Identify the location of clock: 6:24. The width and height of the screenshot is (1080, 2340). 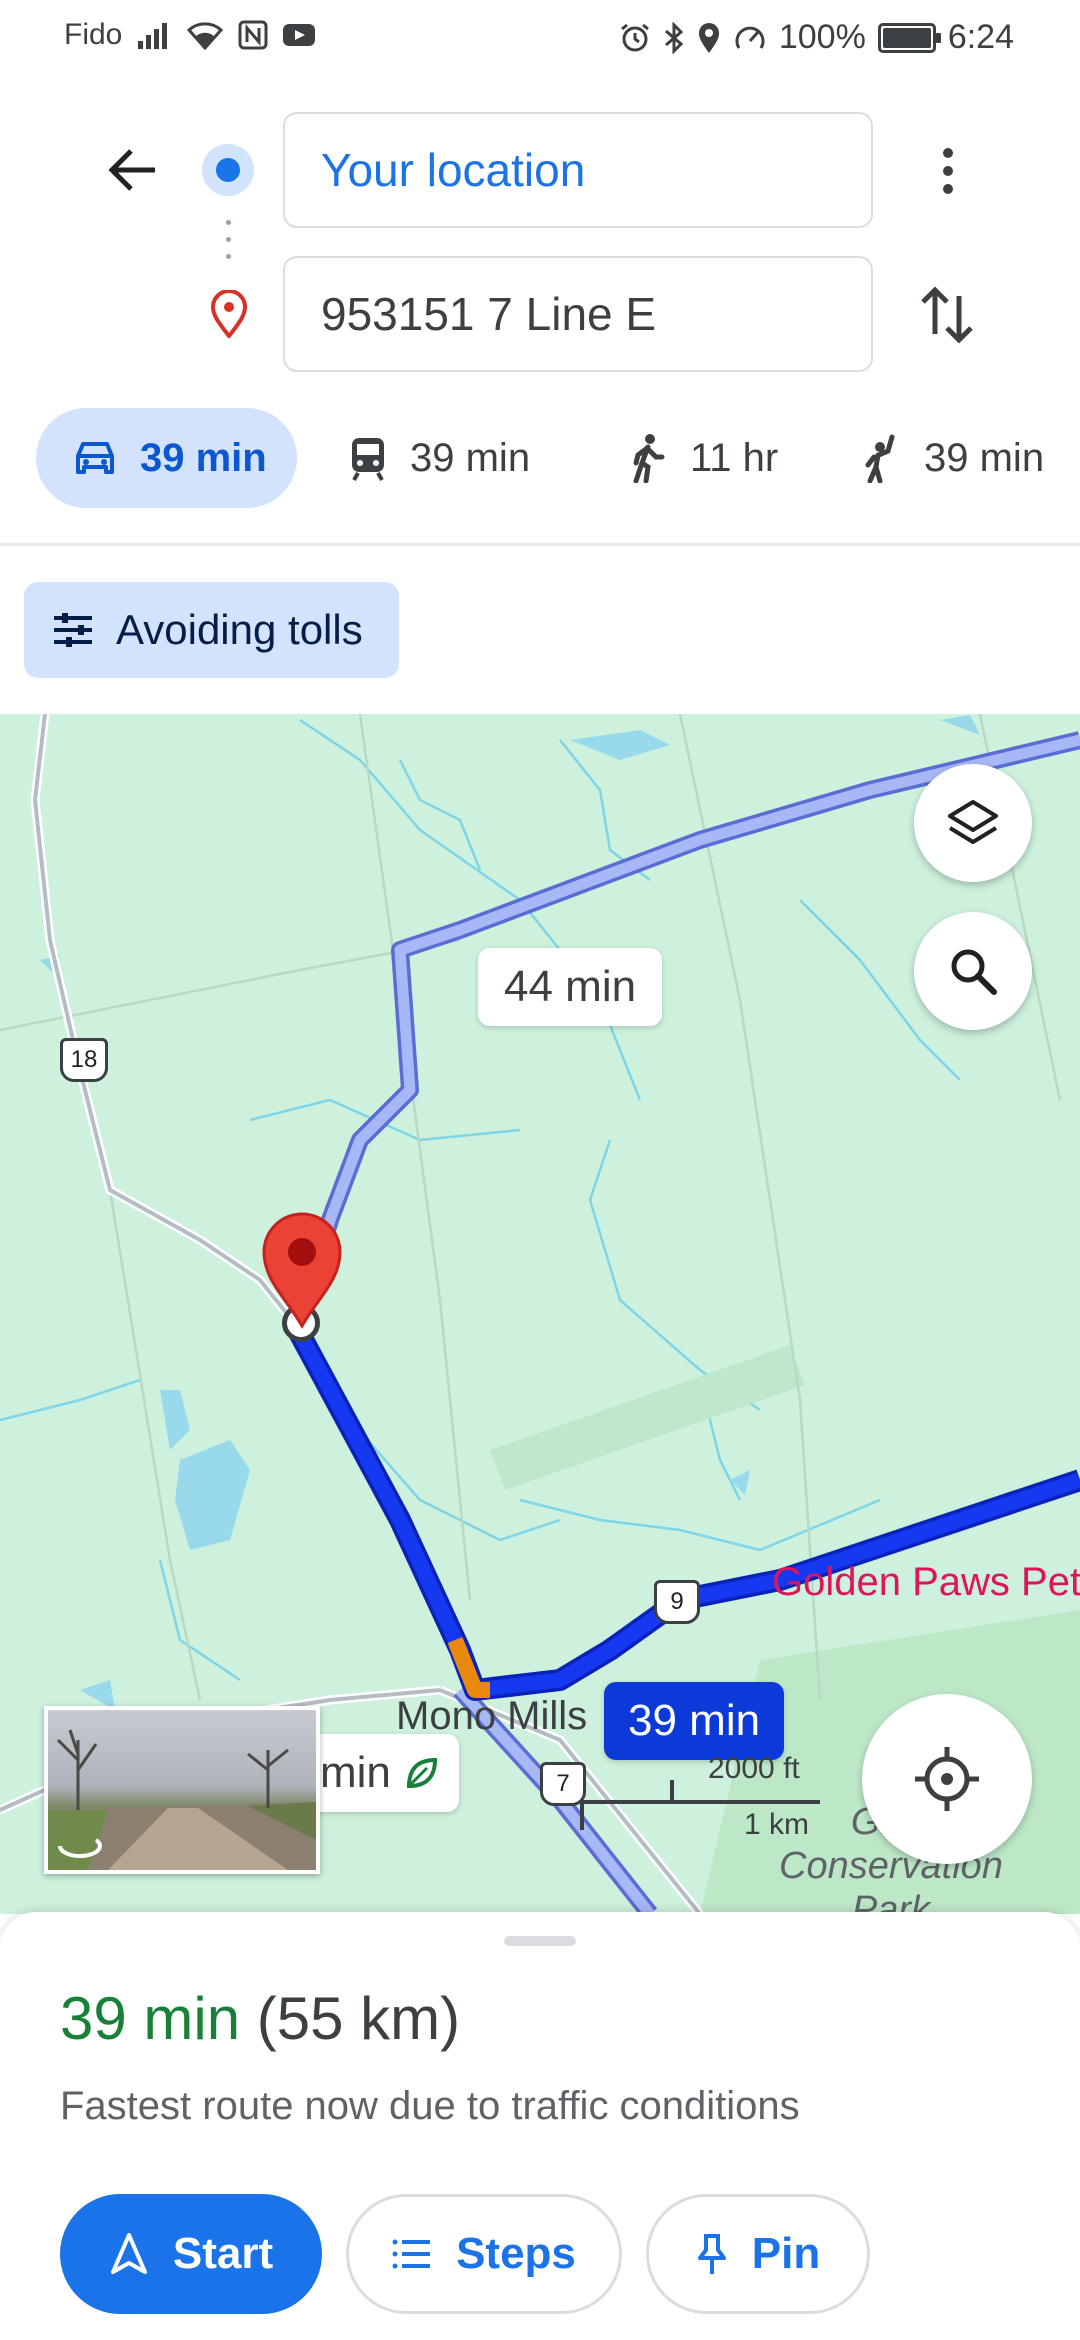
(980, 37).